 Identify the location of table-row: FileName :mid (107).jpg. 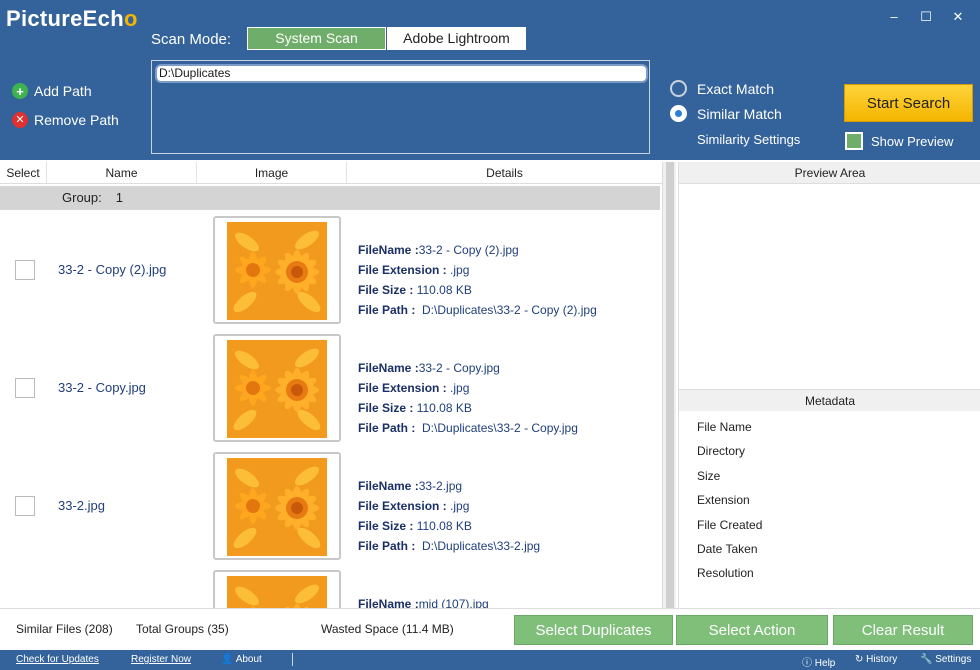
(330, 589).